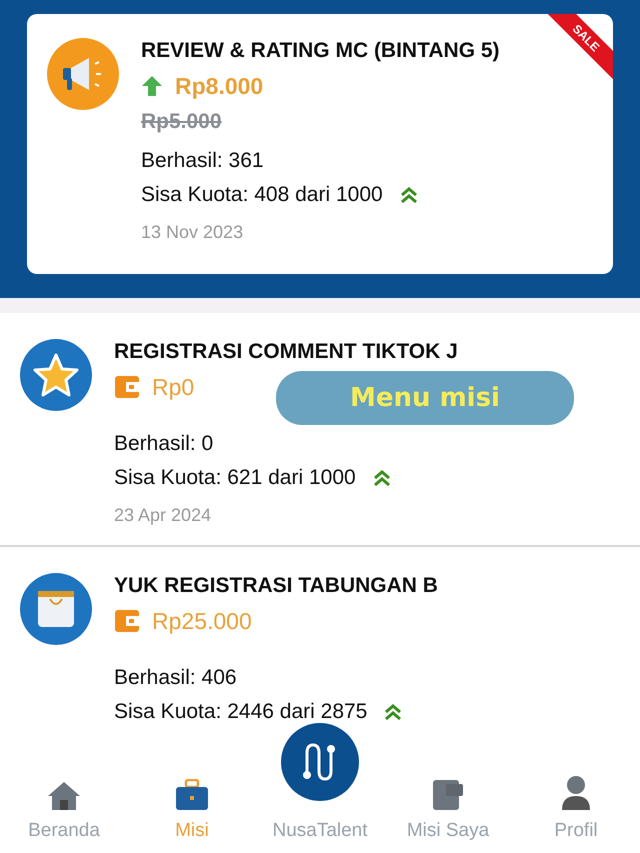 This screenshot has height=853, width=640. Describe the element at coordinates (286, 352) in the screenshot. I see `mission-title: REGISTRASI COMMENT TIKTOK J` at that location.